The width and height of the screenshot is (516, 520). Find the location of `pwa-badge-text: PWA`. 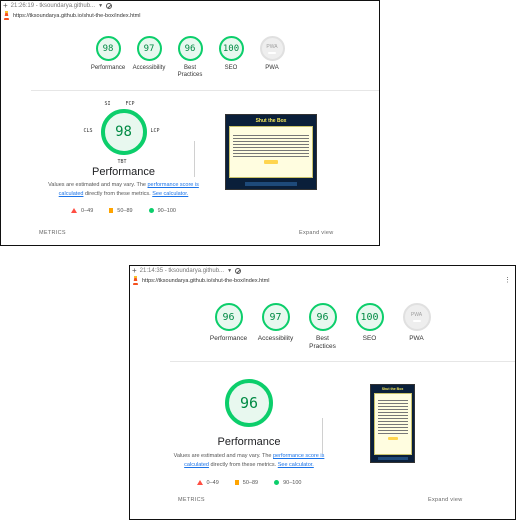

pwa-badge-text: PWA is located at coordinates (416, 315).